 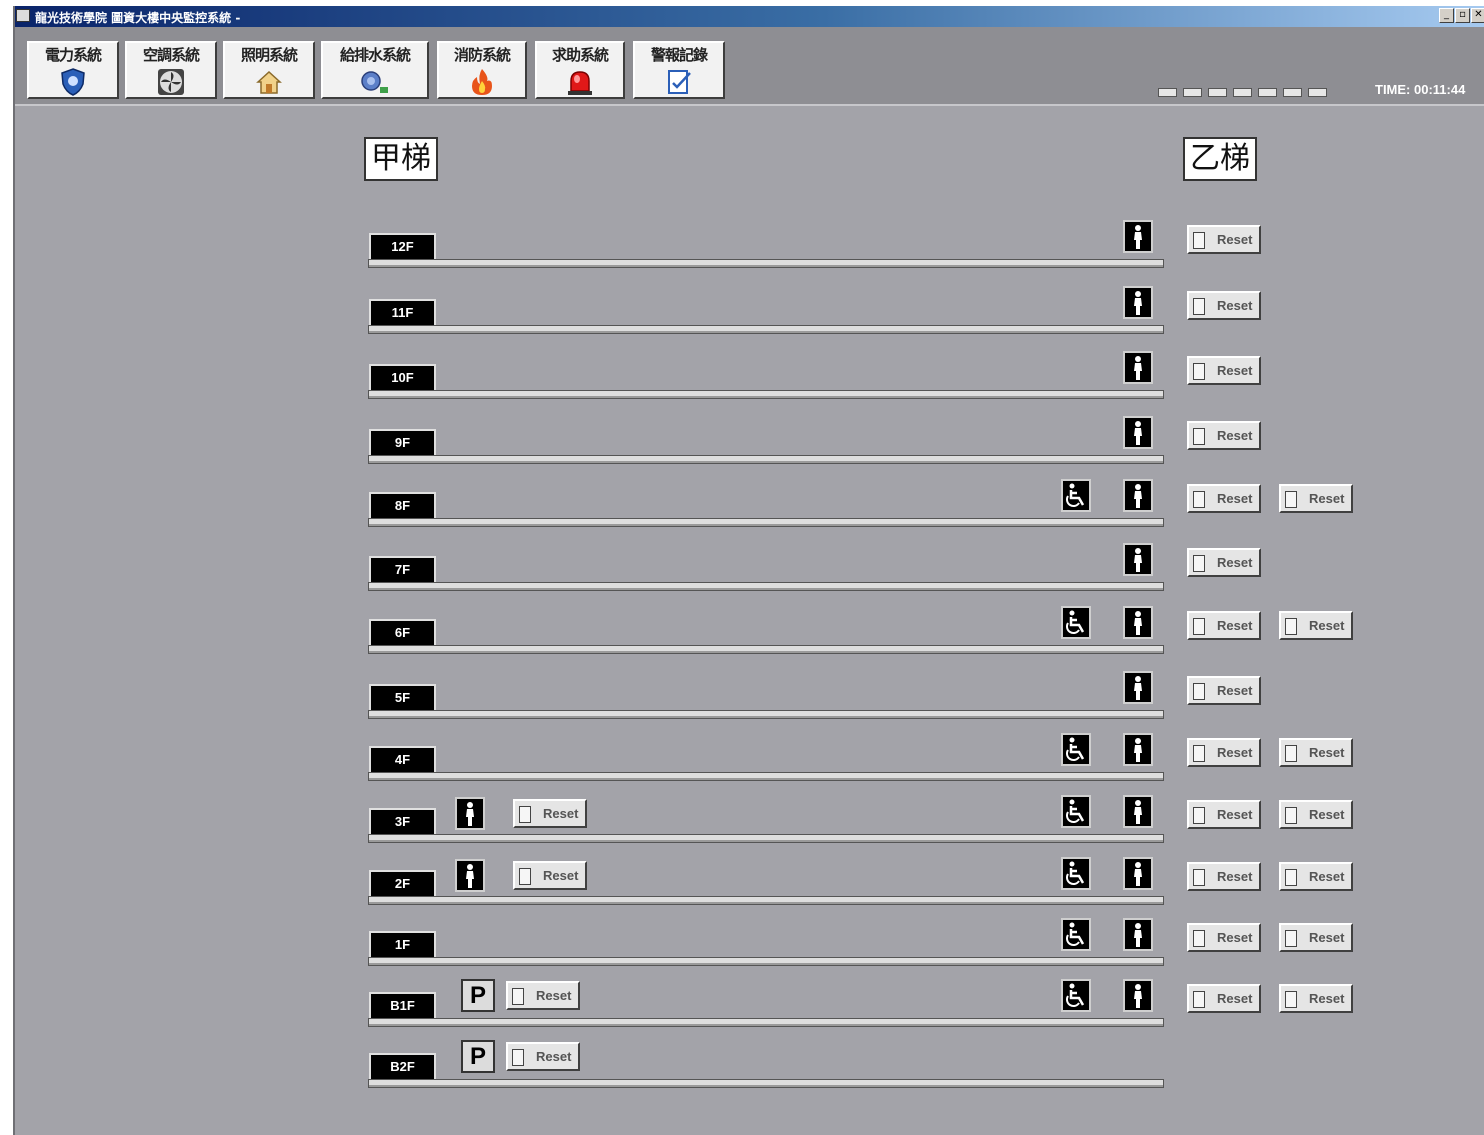 I want to click on fan-icon, so click(x=171, y=82).